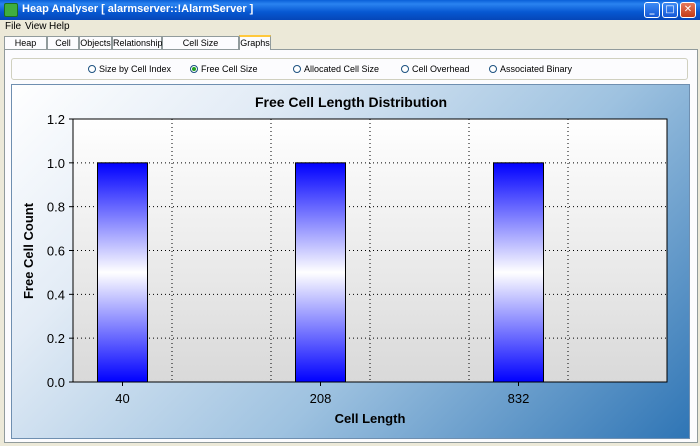 The width and height of the screenshot is (700, 446). I want to click on tab-objects: Objects, so click(95, 42).